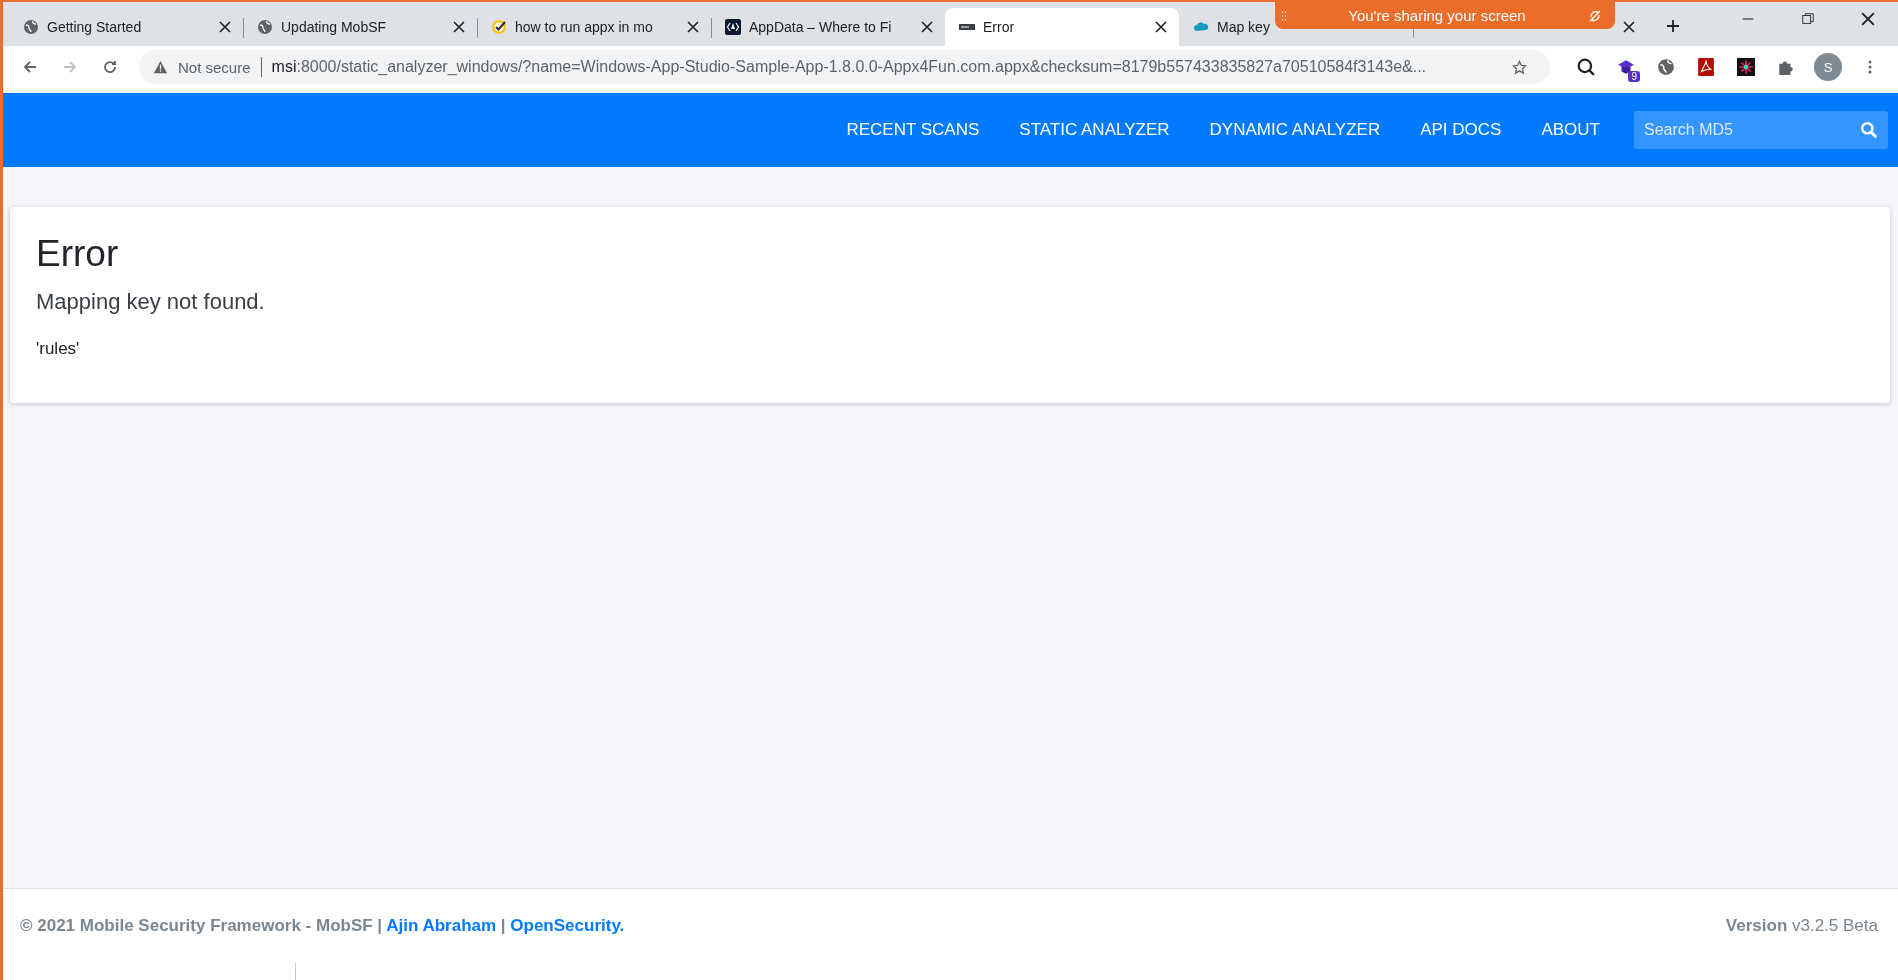 The height and width of the screenshot is (980, 1898). I want to click on tab-title: Map key, so click(1244, 27).